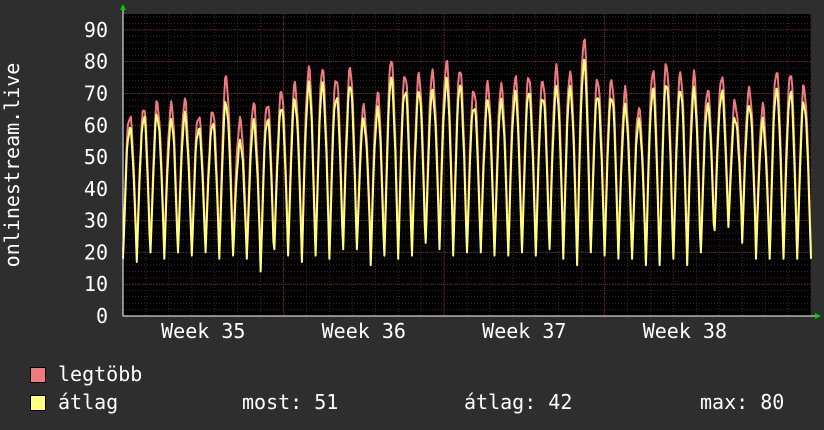  What do you see at coordinates (96, 173) in the screenshot?
I see `y-tick-labels: 0 10 20 30 40 50 60 70 80 90` at bounding box center [96, 173].